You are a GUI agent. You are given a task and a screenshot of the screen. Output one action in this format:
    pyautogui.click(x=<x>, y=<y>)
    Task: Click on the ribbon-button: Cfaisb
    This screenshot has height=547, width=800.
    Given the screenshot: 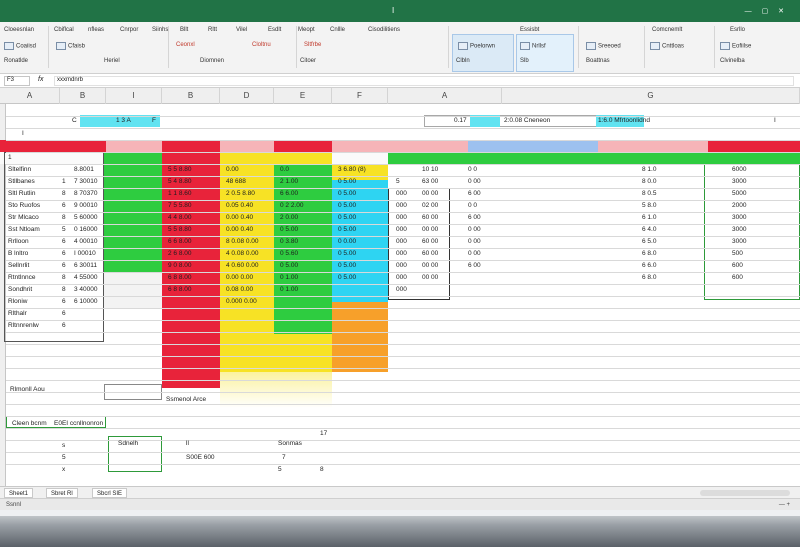 What is the action you would take?
    pyautogui.click(x=70, y=46)
    